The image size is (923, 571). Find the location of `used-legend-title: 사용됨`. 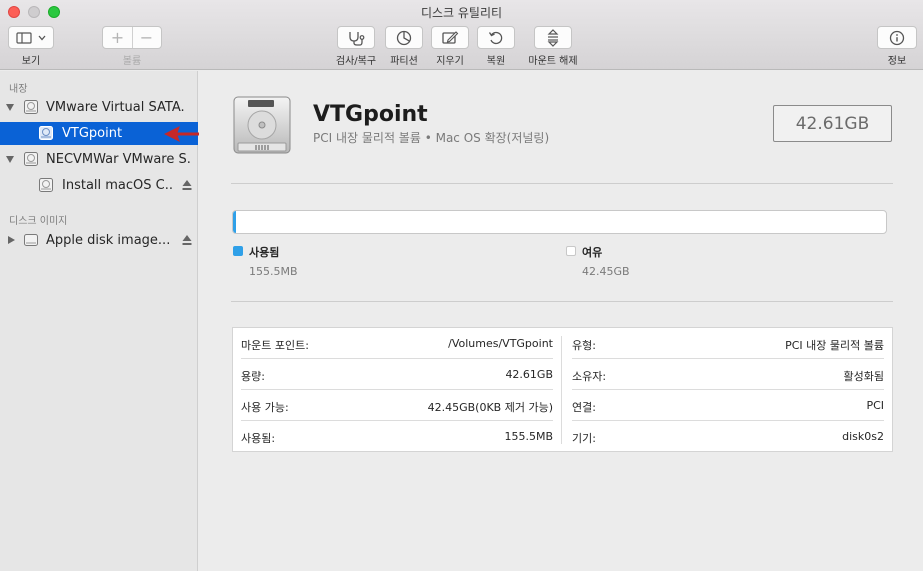

used-legend-title: 사용됨 is located at coordinates (264, 252).